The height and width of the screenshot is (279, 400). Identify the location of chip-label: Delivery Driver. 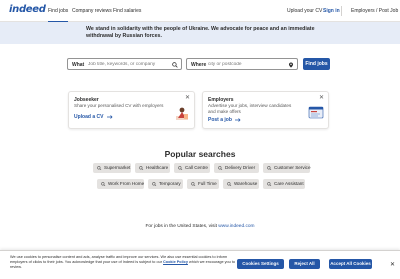
(240, 167).